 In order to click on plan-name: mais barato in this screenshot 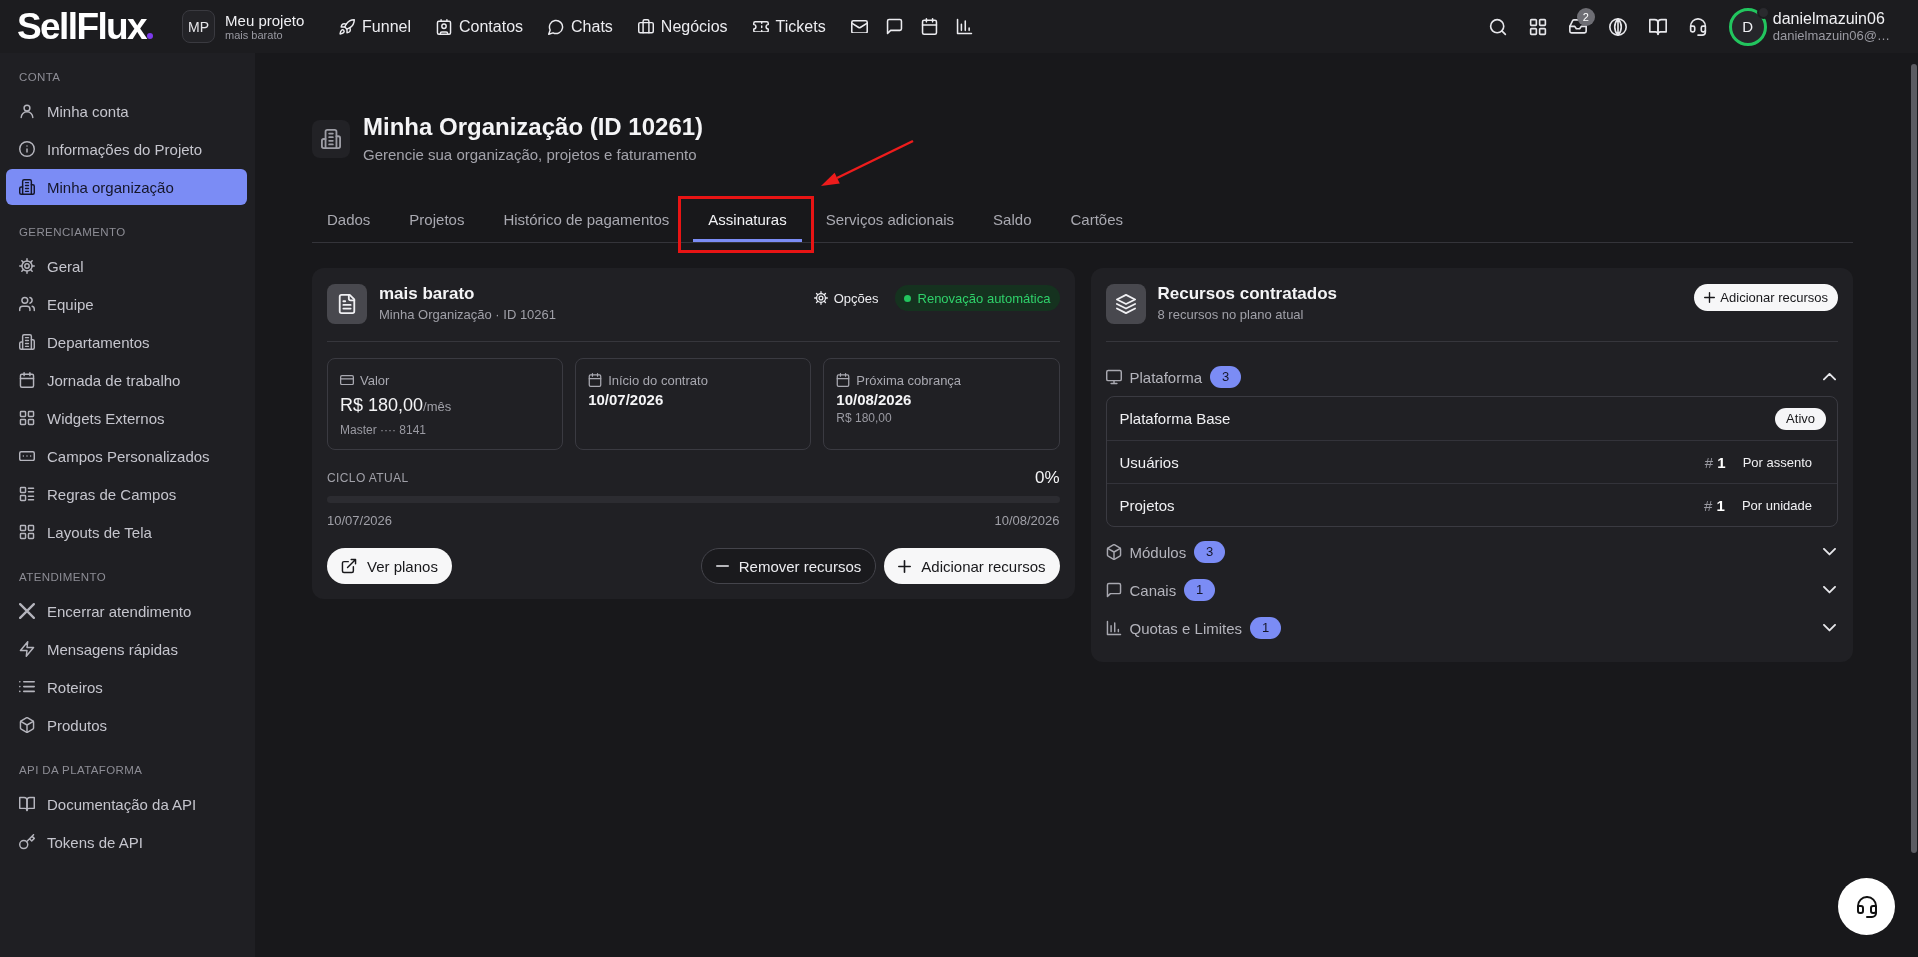, I will do `click(427, 294)`.